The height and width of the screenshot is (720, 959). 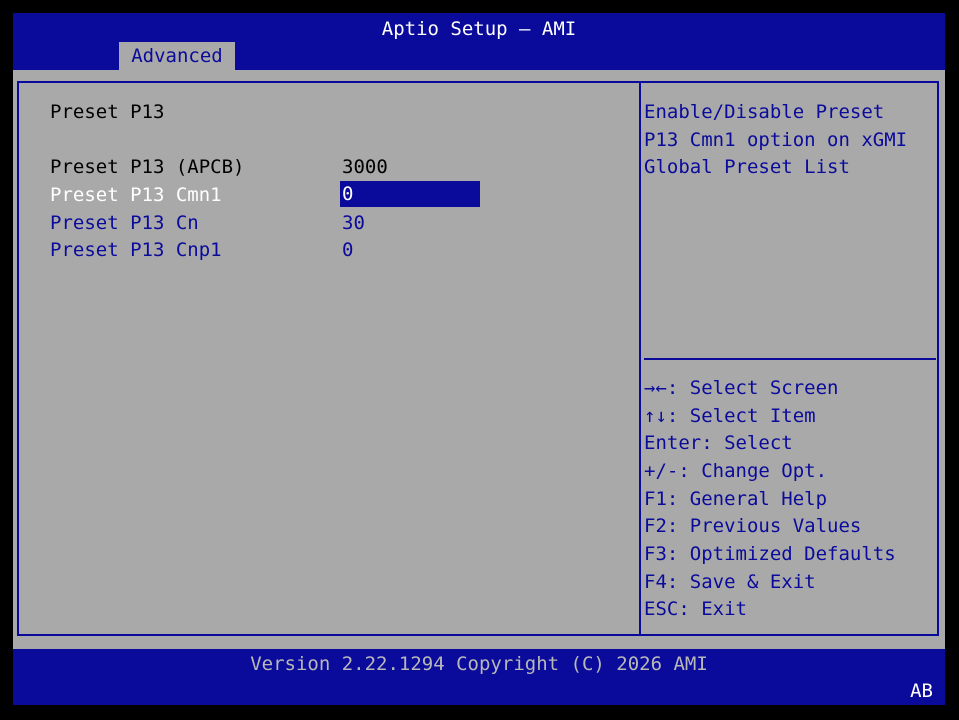 I want to click on key-hint-f1: F1: General Help, so click(x=736, y=499).